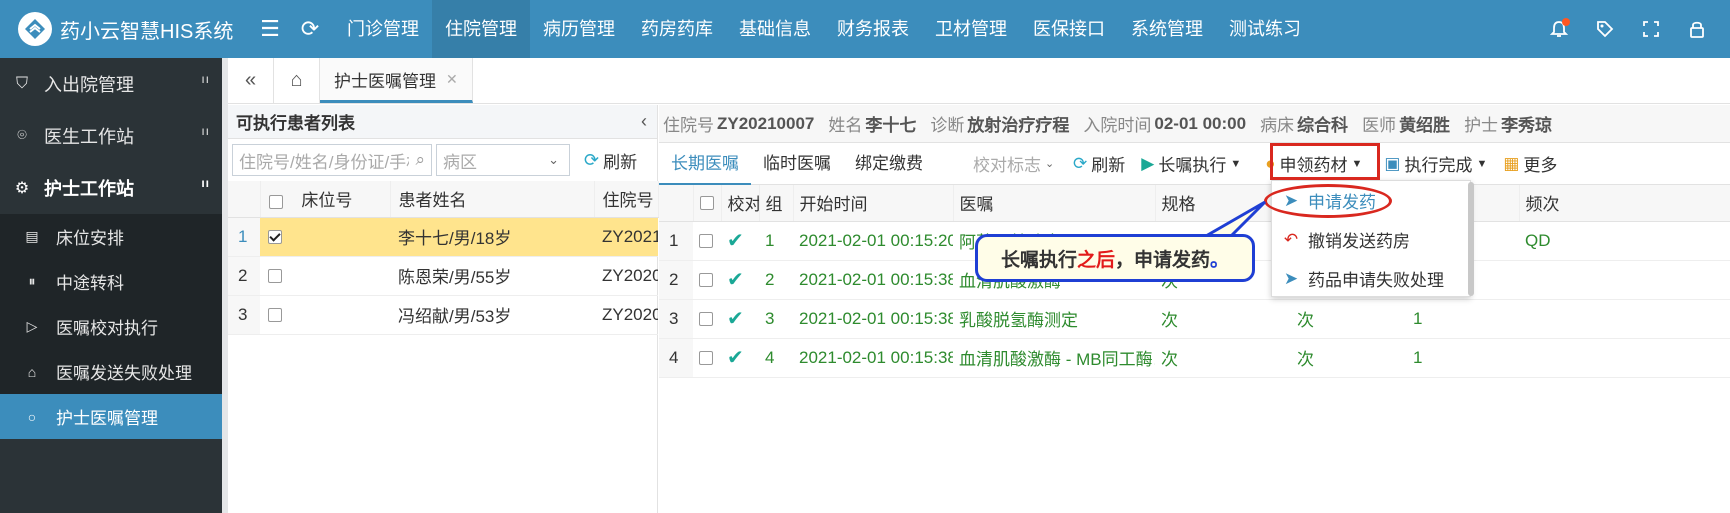  What do you see at coordinates (1054, 203) in the screenshot?
I see `order-column-header: 医嘱` at bounding box center [1054, 203].